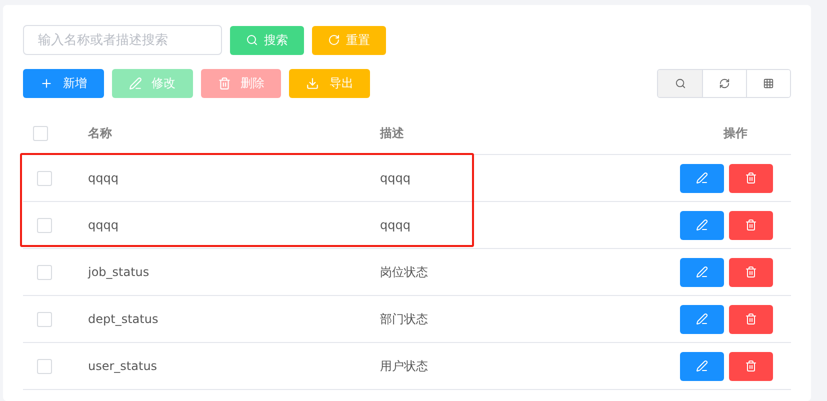 The image size is (827, 401). Describe the element at coordinates (334, 40) in the screenshot. I see `reset-icon` at that location.